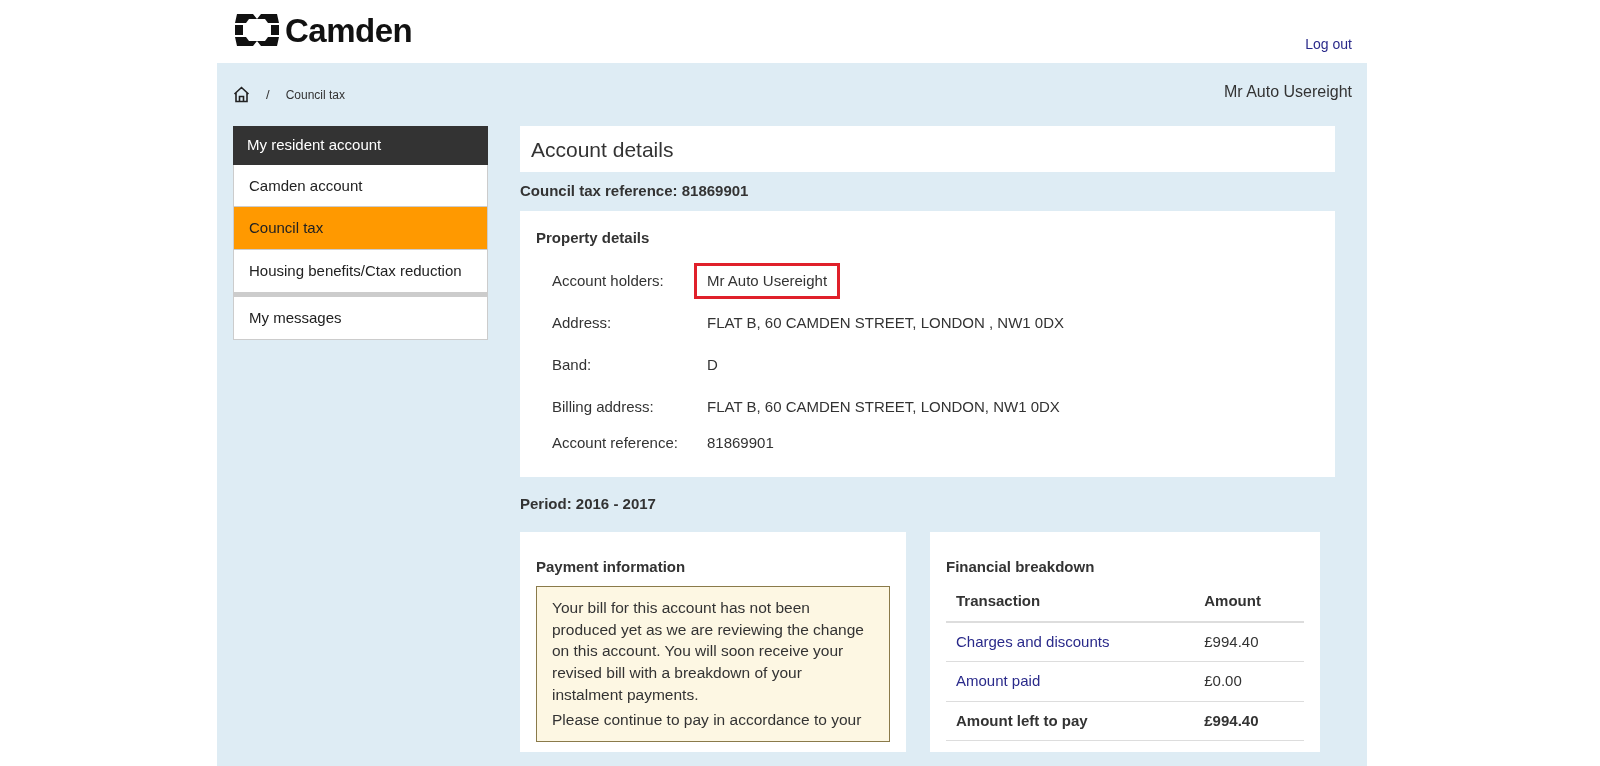 This screenshot has width=1600, height=766. What do you see at coordinates (767, 281) in the screenshot?
I see `highlighted-value: Mr Auto Usereight` at bounding box center [767, 281].